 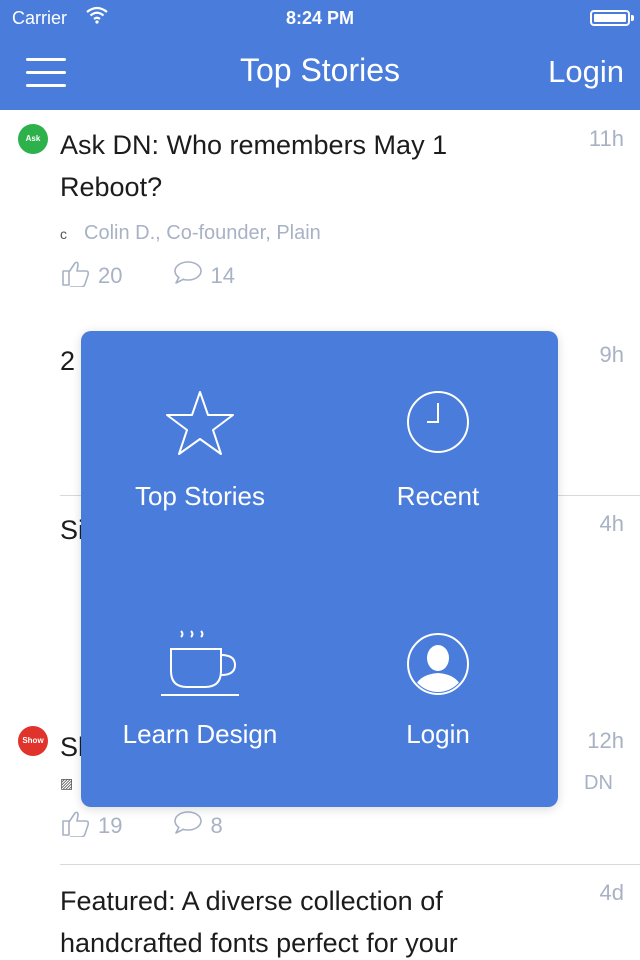 I want to click on story-time: 9h, so click(x=611, y=354).